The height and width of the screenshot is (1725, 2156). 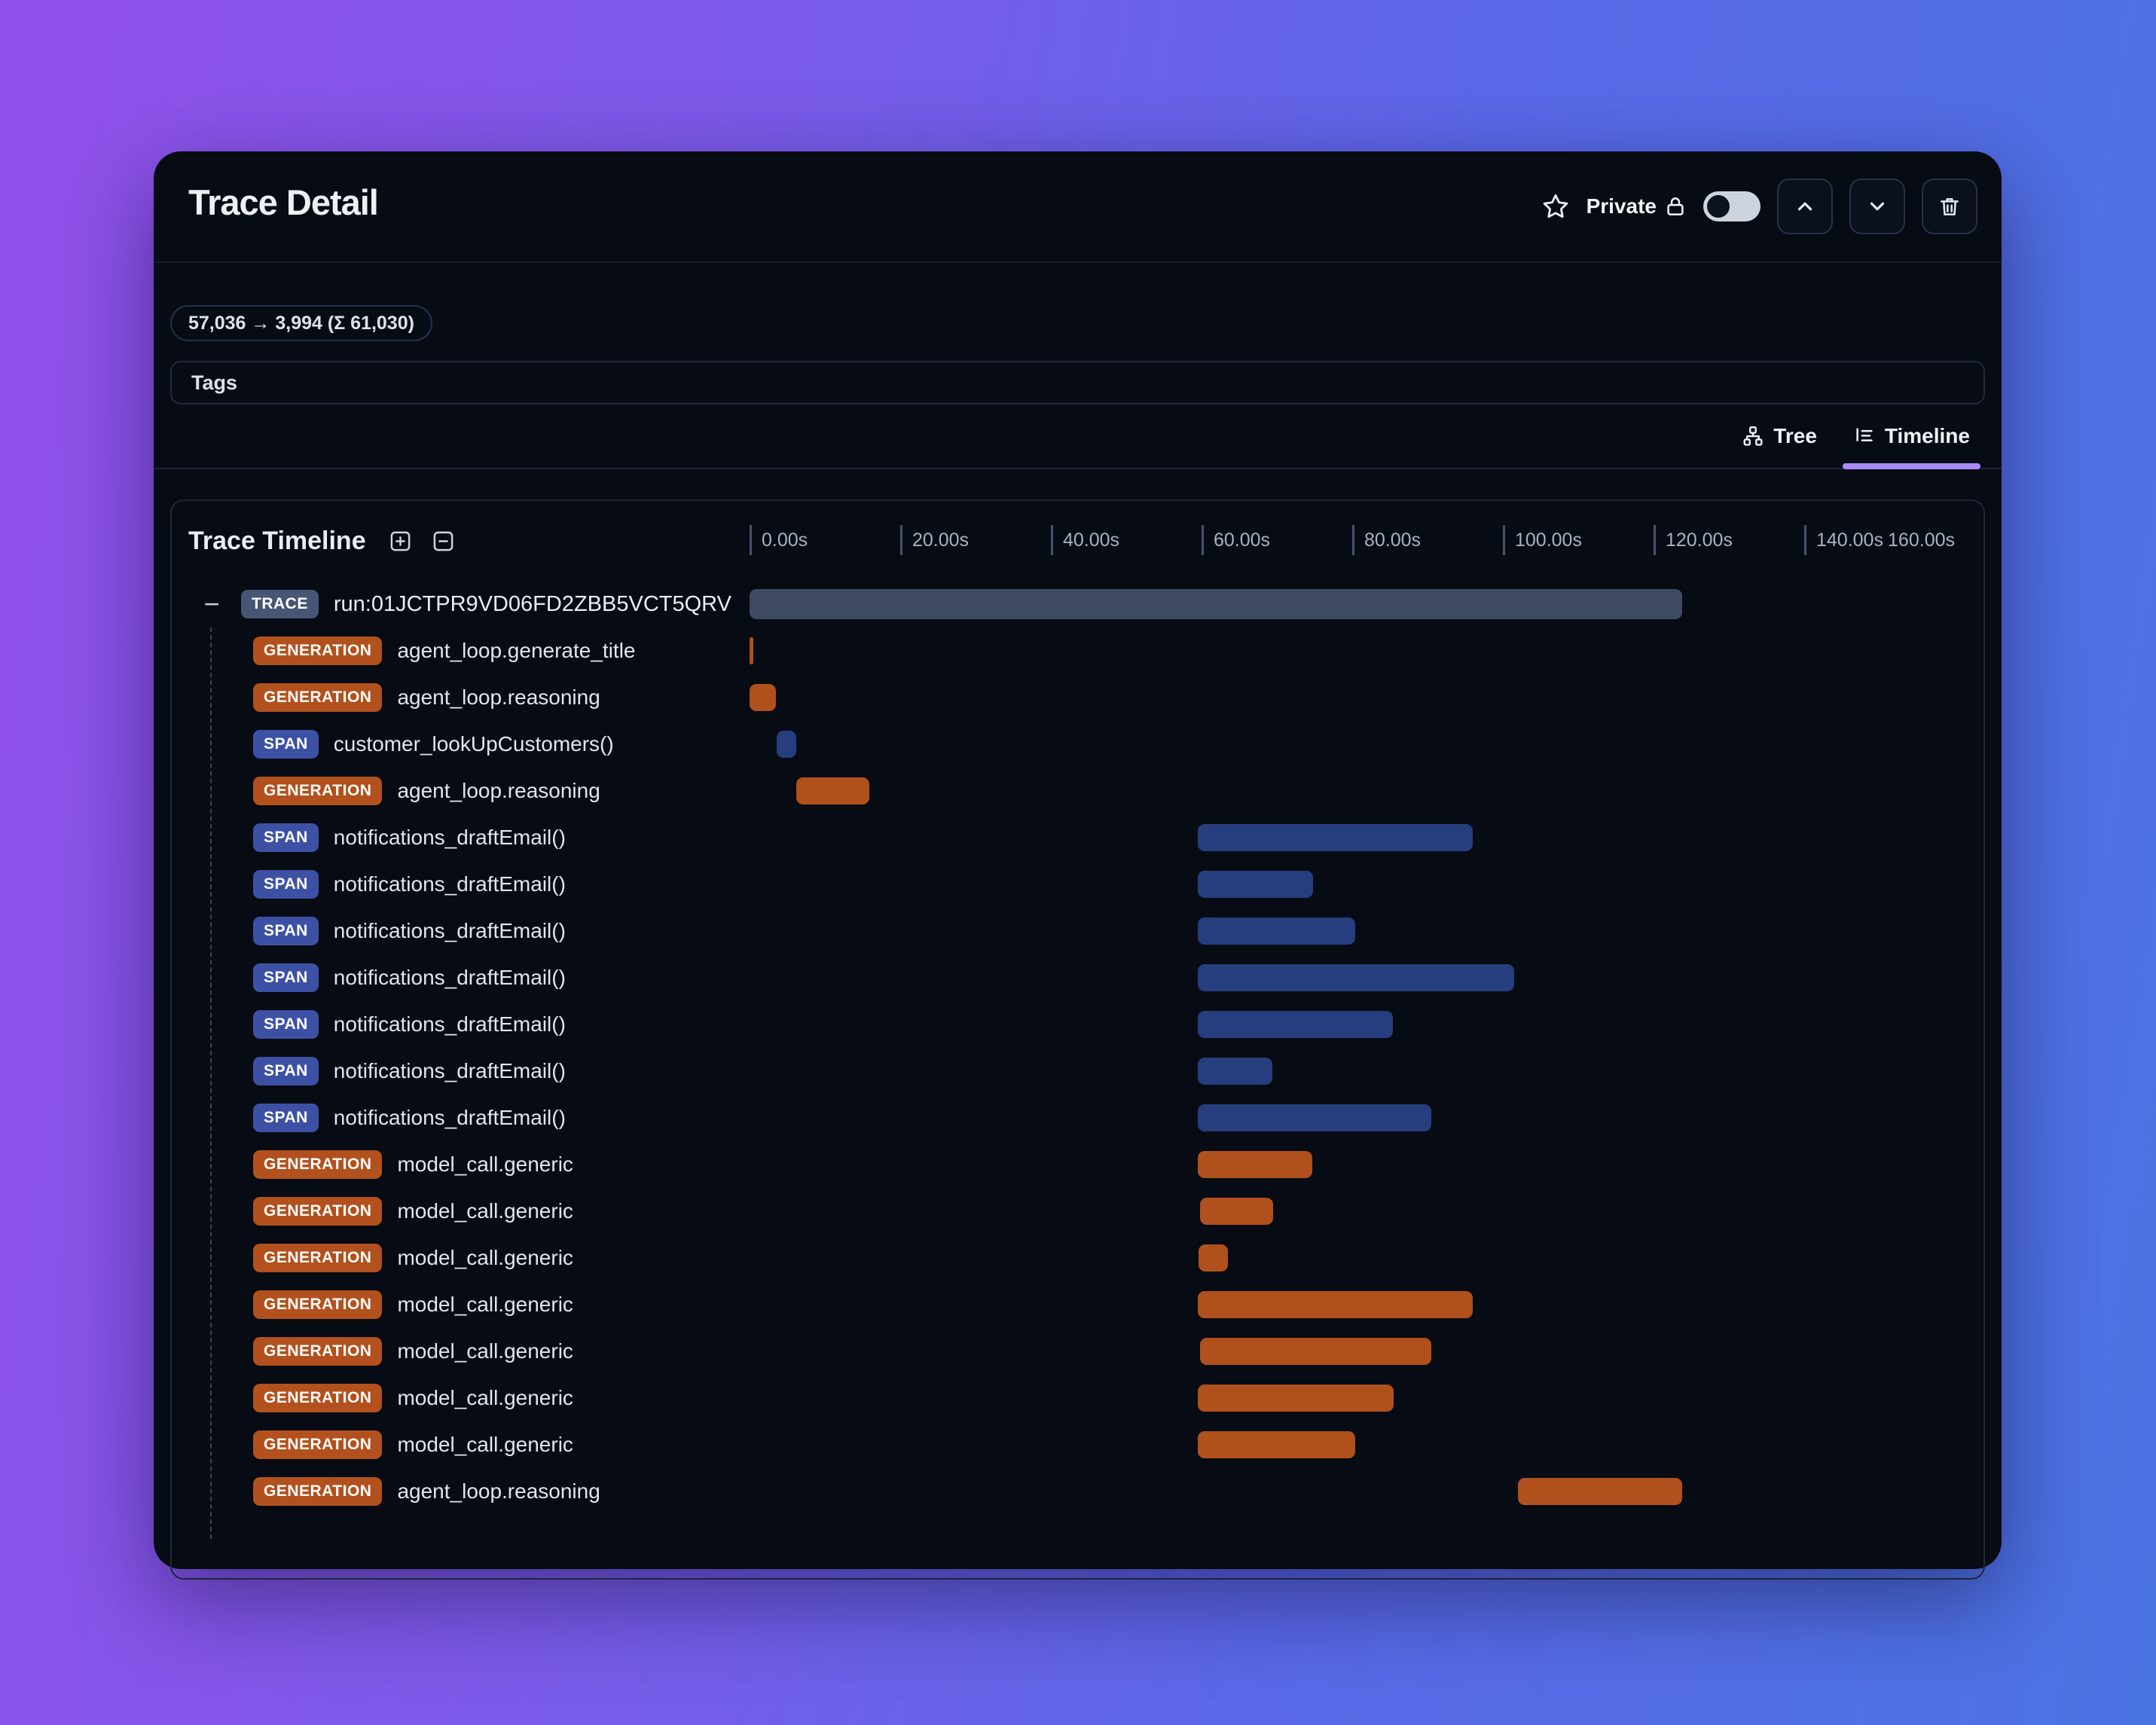 I want to click on expand-all-button, so click(x=400, y=541).